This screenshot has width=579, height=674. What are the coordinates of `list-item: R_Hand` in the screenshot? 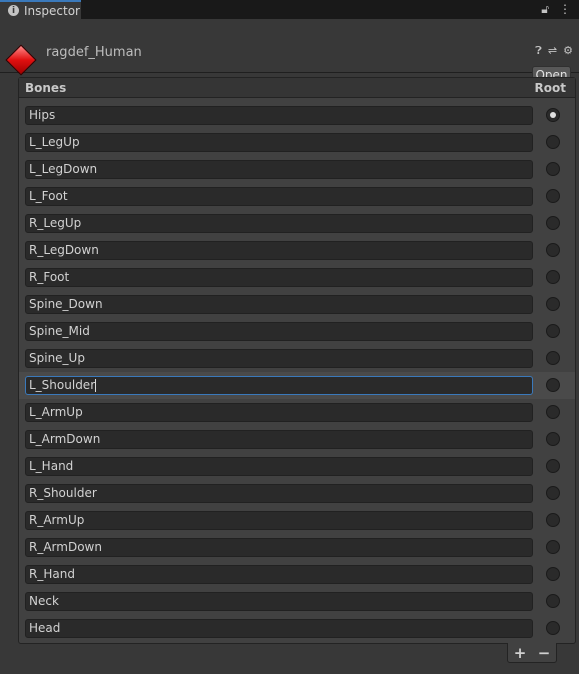 It's located at (297, 574).